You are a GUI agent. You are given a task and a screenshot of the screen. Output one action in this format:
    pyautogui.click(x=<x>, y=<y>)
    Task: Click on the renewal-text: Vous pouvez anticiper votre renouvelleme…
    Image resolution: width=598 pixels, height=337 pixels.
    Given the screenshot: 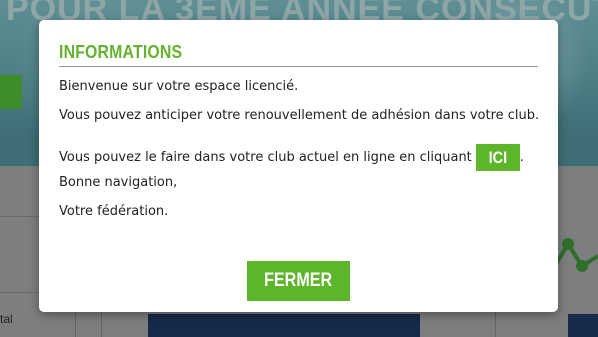 What is the action you would take?
    pyautogui.click(x=299, y=115)
    